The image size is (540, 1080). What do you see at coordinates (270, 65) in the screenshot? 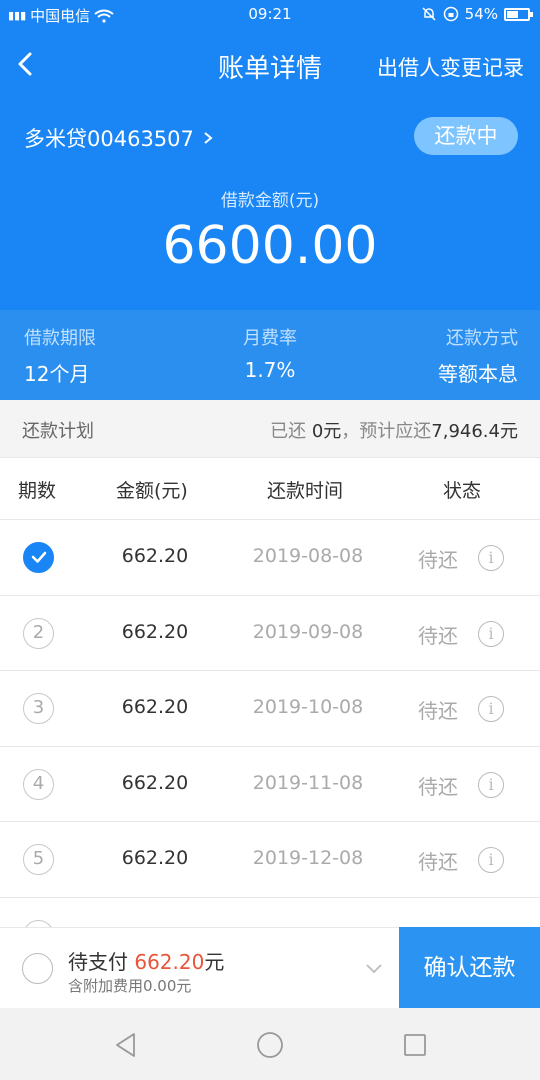
I see `nav-bar: 账单详情 出借人变更记录` at bounding box center [270, 65].